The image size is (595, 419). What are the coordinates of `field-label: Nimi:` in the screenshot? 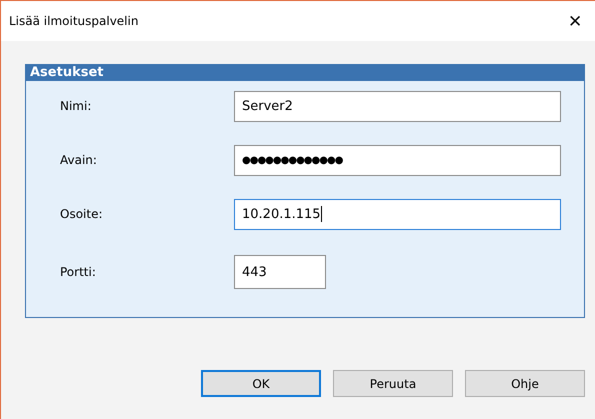 It's located at (76, 106).